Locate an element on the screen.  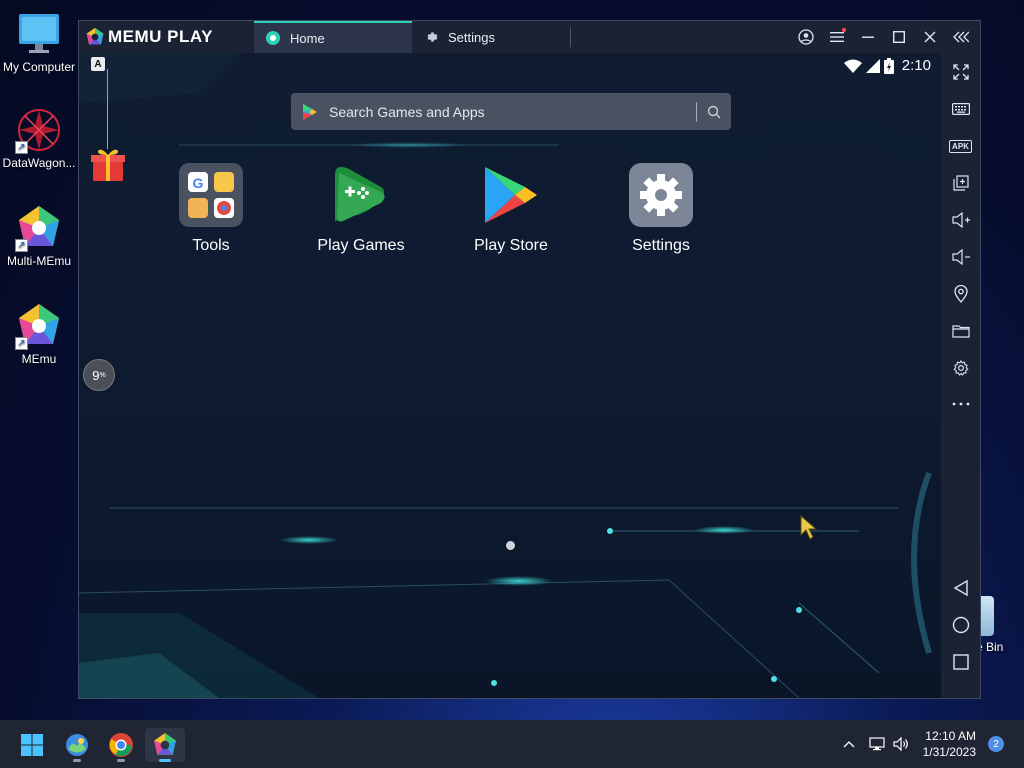
close-button is located at coordinates (929, 37).